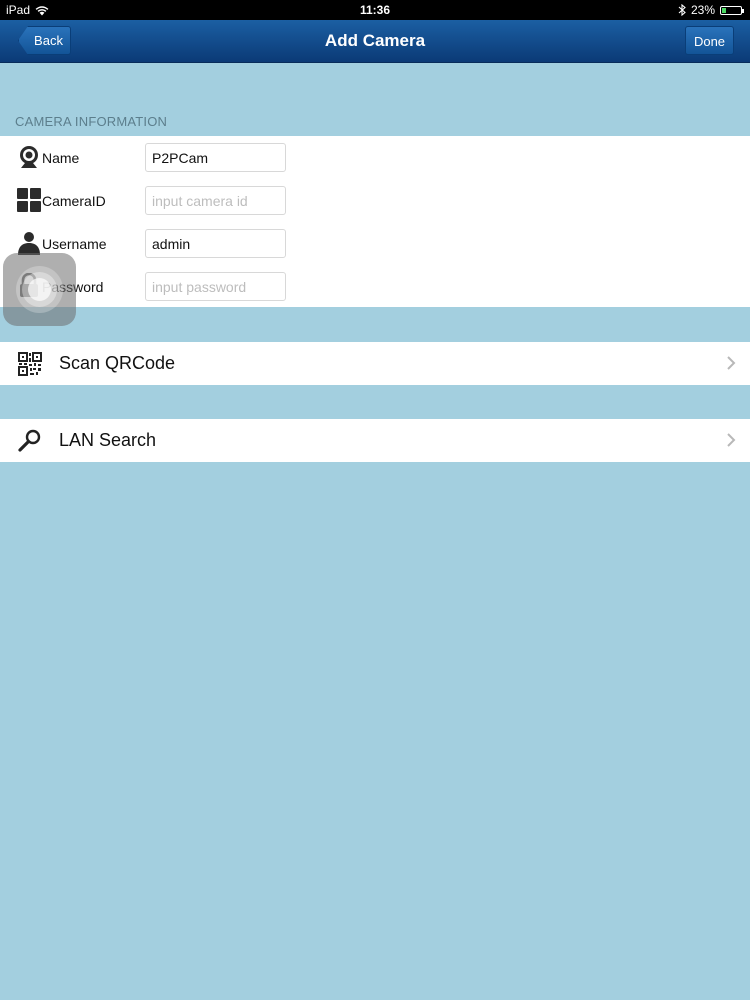  Describe the element at coordinates (29, 243) in the screenshot. I see `user-icon` at that location.